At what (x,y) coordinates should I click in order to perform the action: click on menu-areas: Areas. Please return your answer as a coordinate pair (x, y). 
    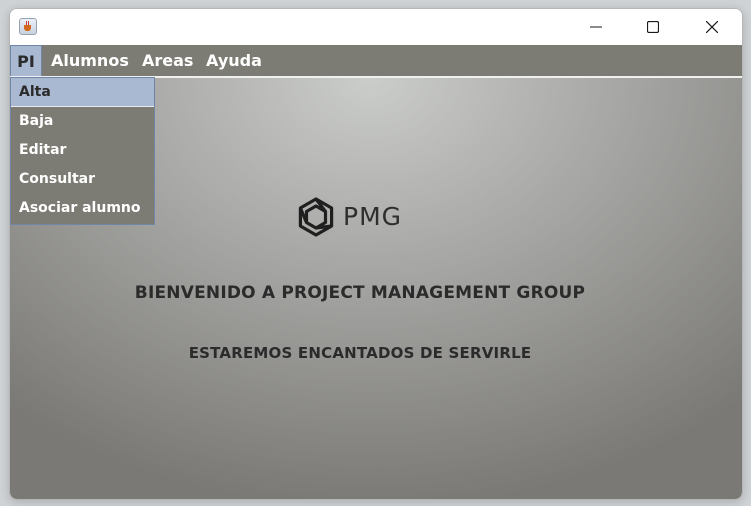
    Looking at the image, I should click on (167, 60).